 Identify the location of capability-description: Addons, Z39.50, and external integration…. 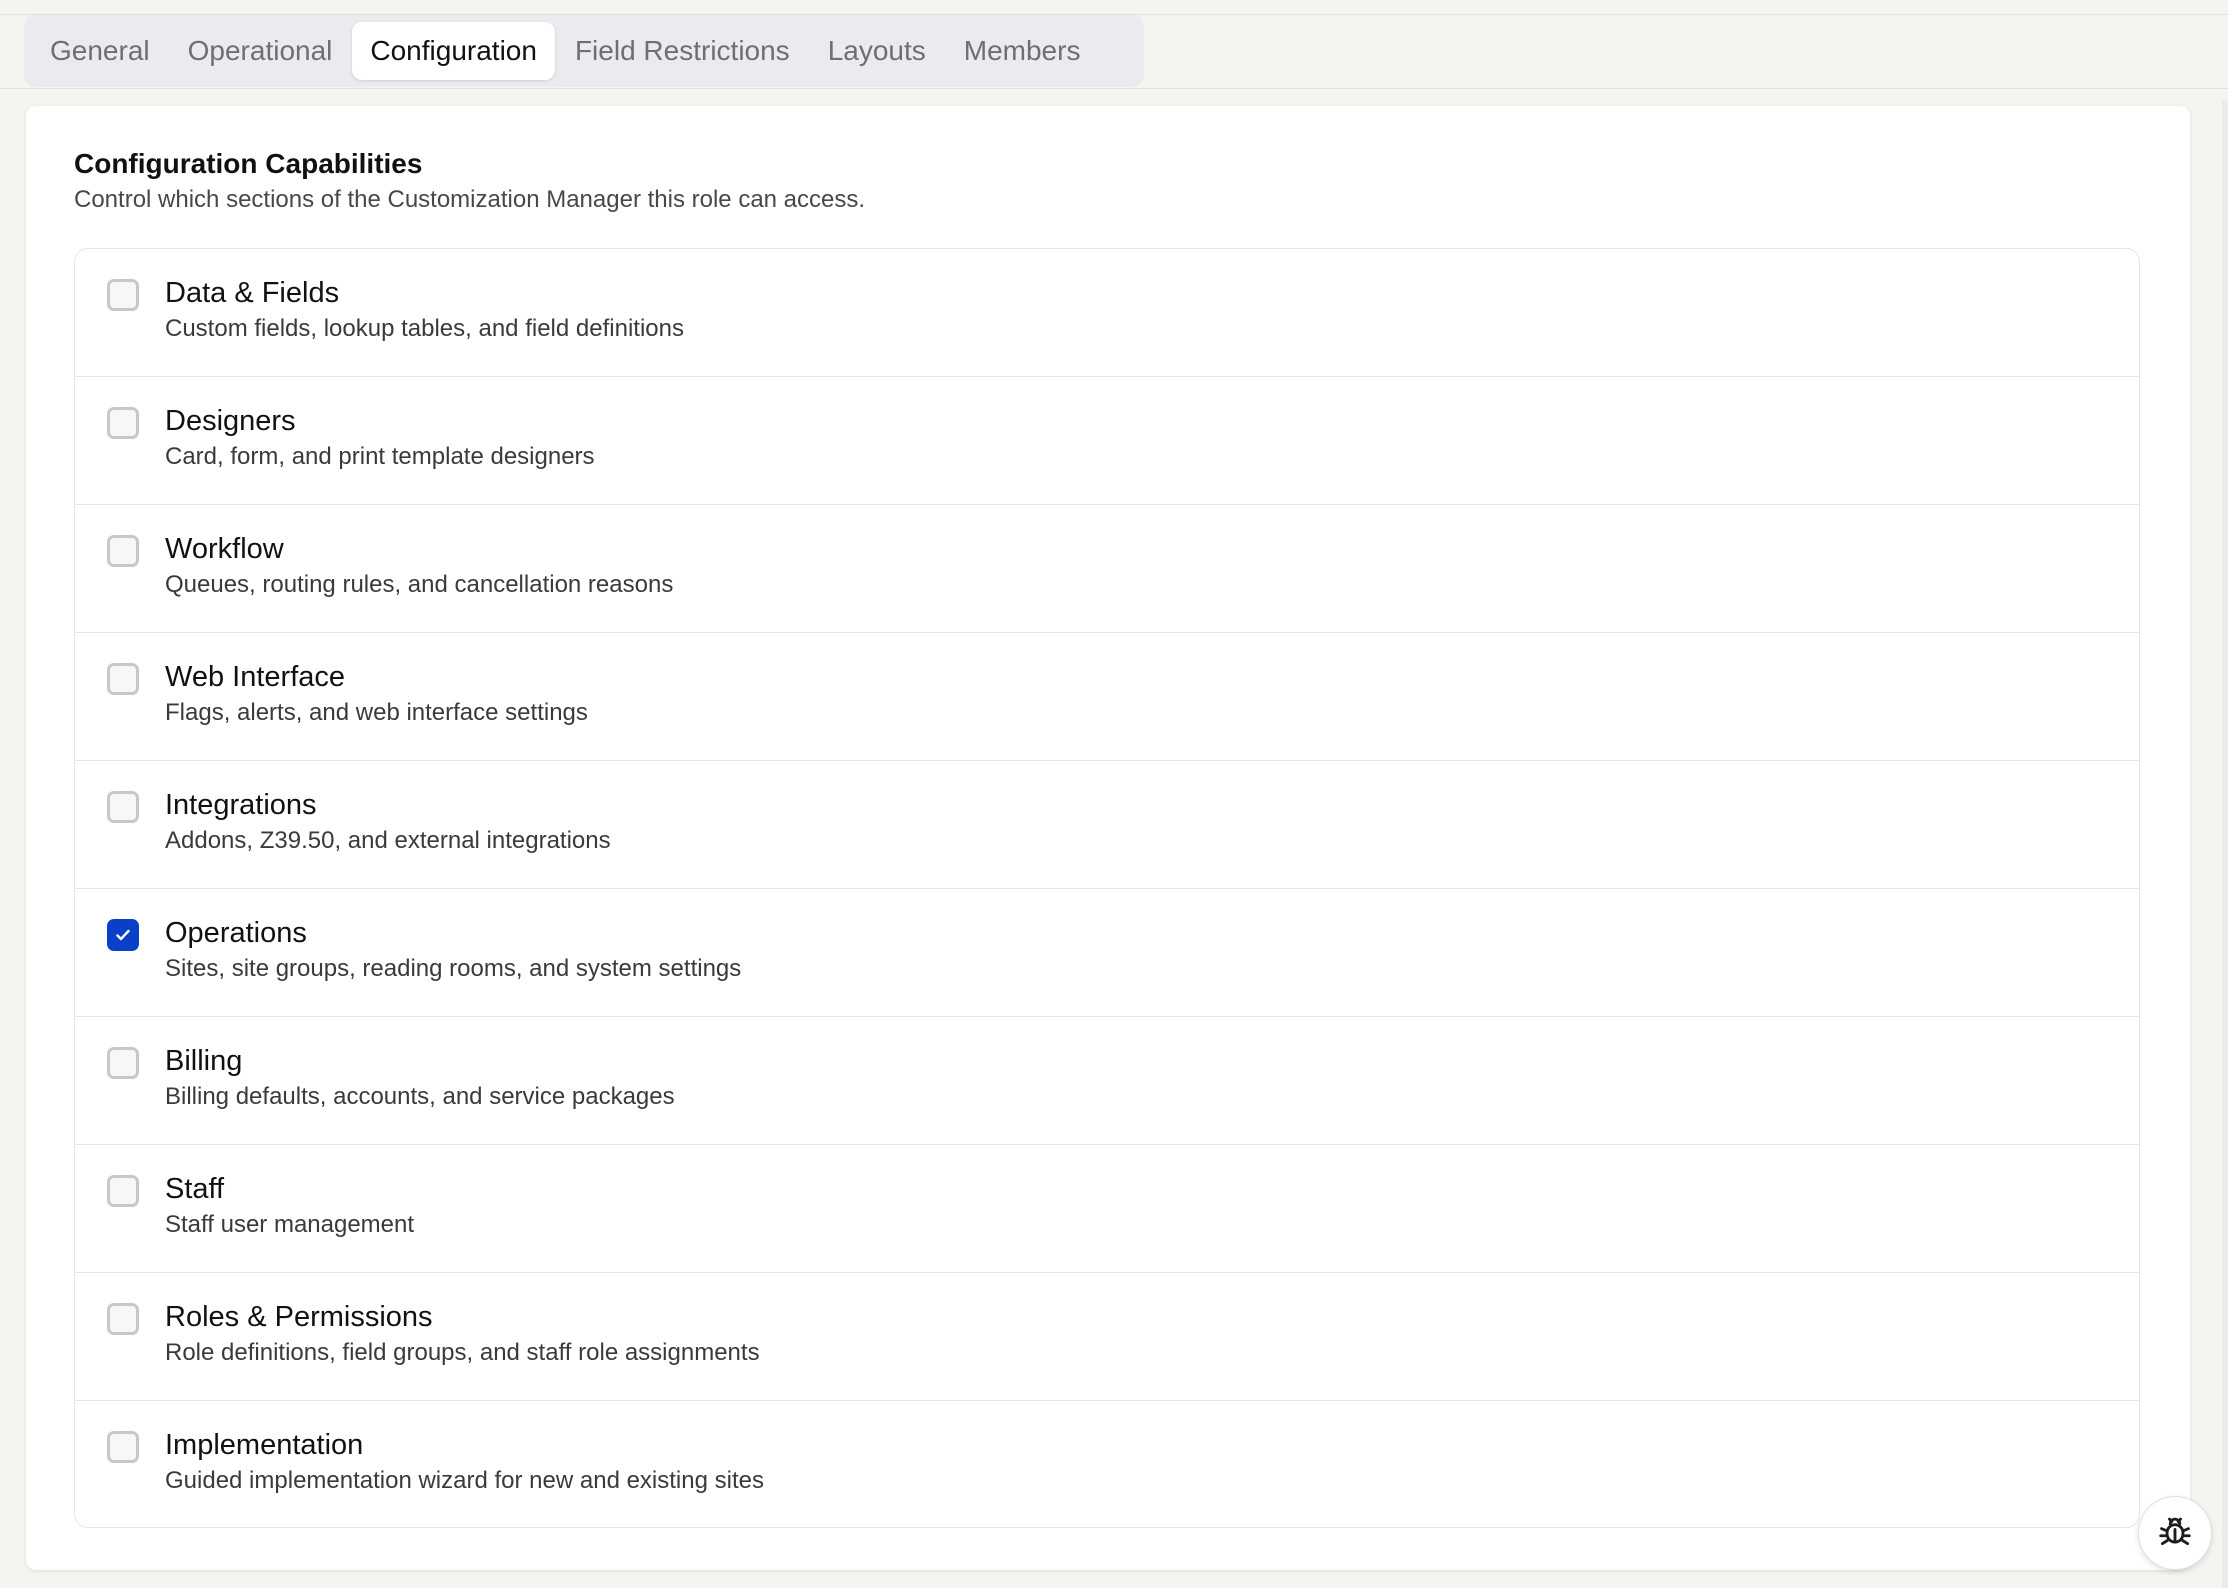
(388, 840).